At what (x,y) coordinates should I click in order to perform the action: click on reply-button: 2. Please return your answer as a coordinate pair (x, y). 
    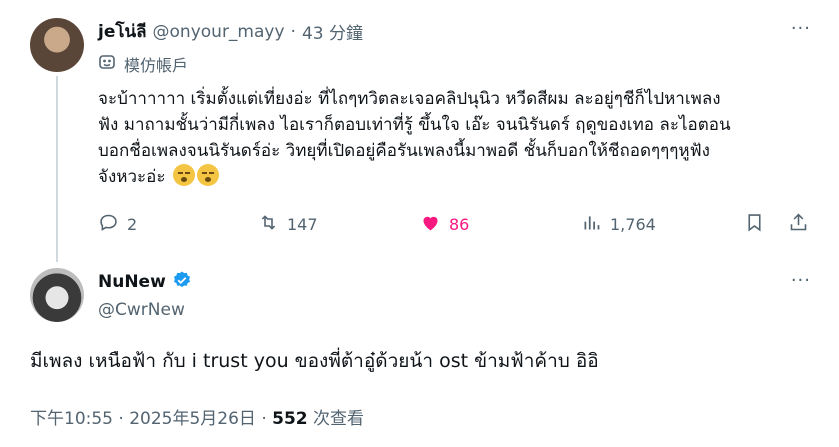
    Looking at the image, I should click on (117, 224).